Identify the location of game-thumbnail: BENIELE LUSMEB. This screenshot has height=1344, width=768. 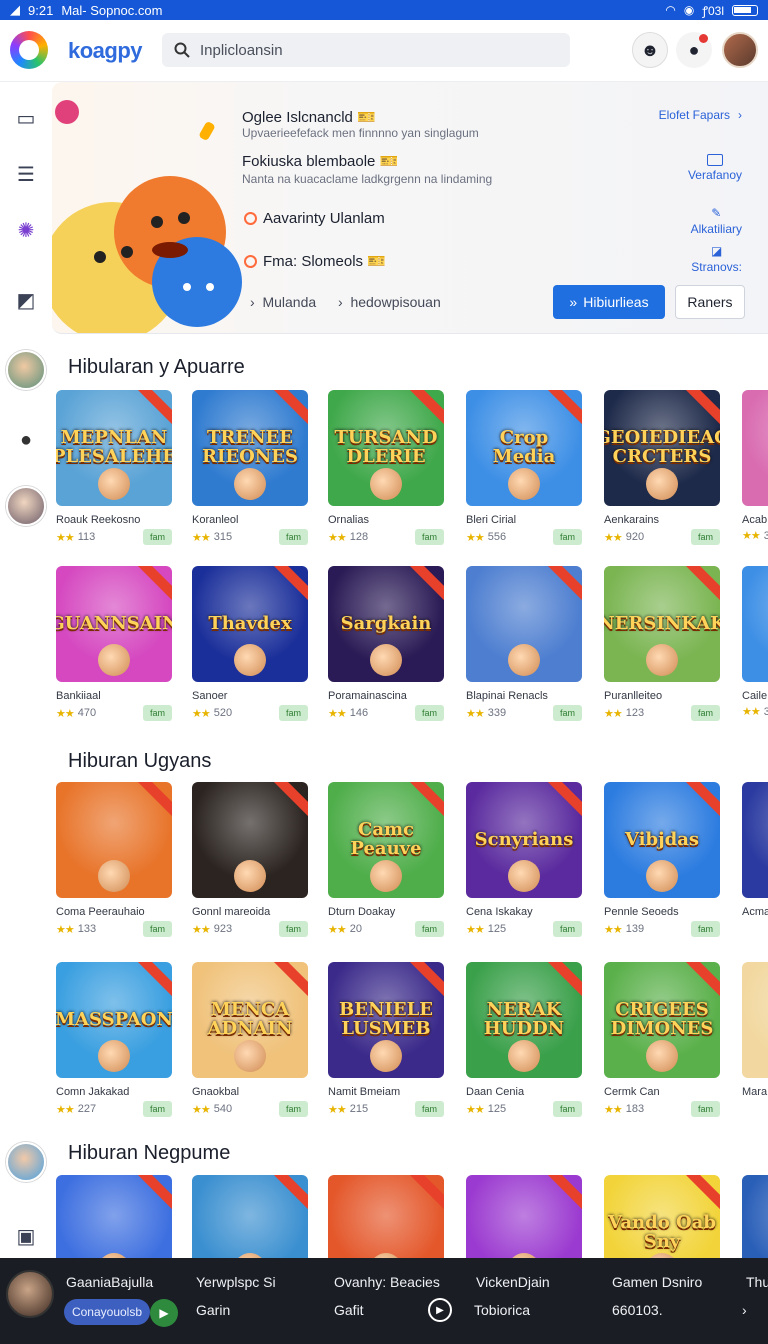
(386, 1020).